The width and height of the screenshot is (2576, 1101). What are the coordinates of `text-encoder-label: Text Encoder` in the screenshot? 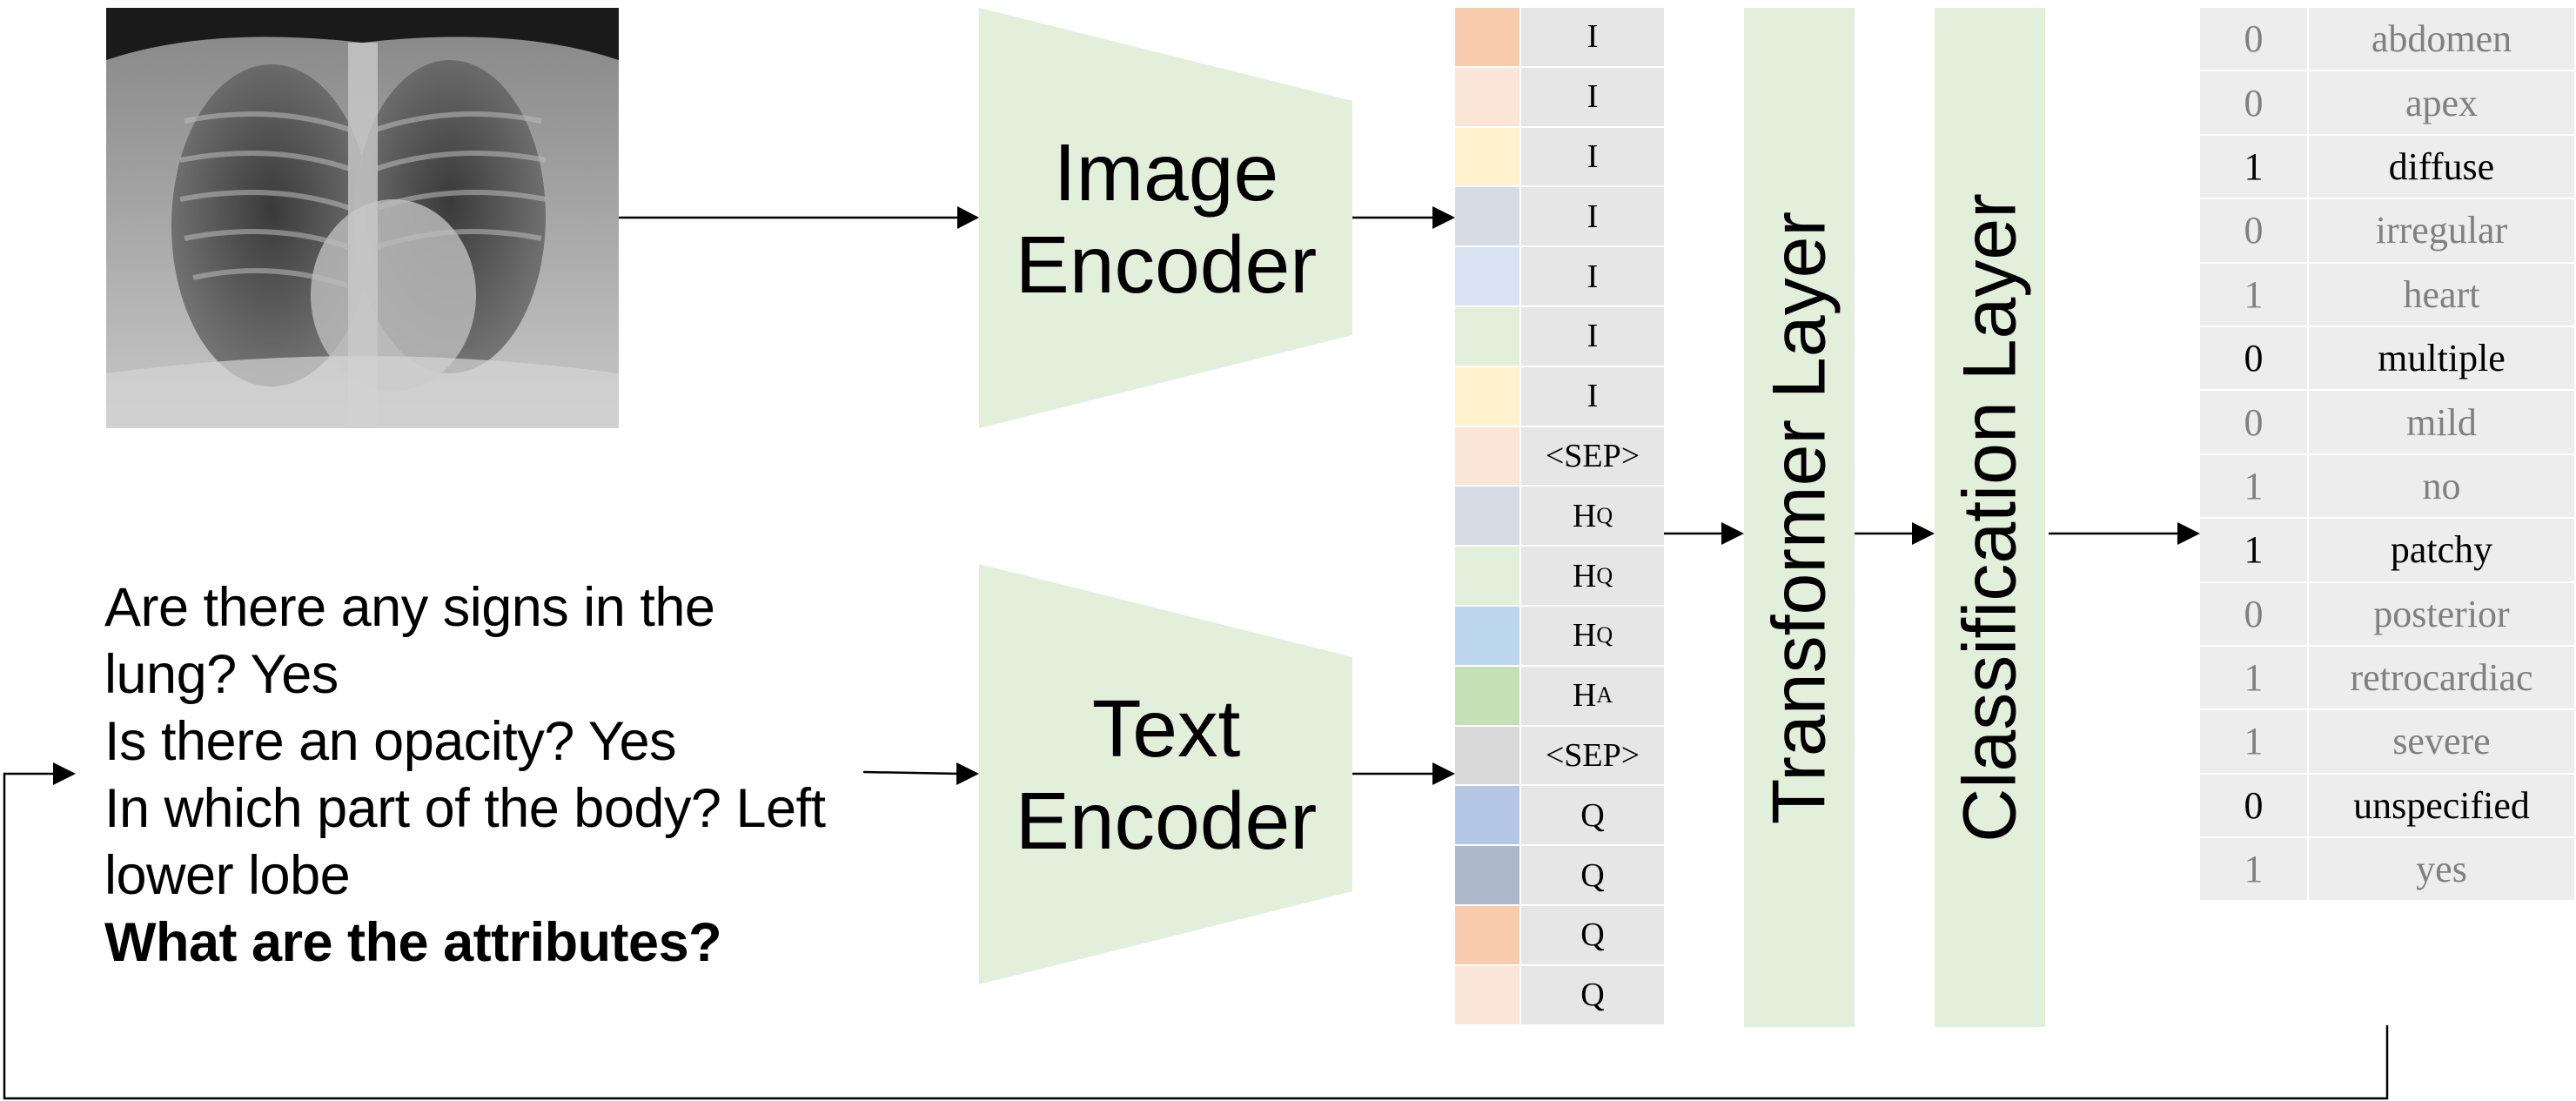 It's located at (1166, 774).